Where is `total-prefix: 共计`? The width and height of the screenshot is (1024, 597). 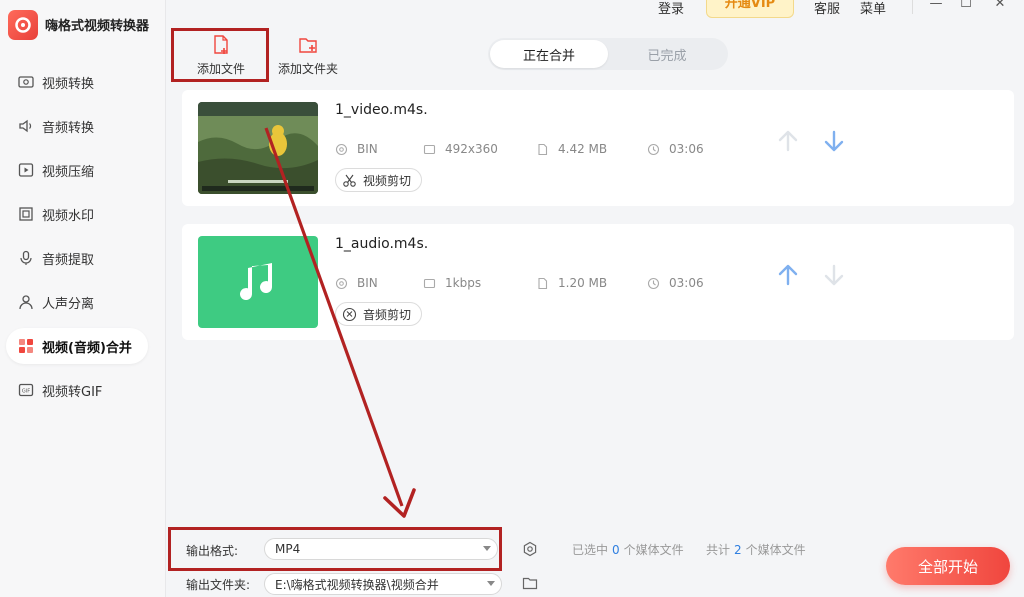 total-prefix: 共计 is located at coordinates (718, 550).